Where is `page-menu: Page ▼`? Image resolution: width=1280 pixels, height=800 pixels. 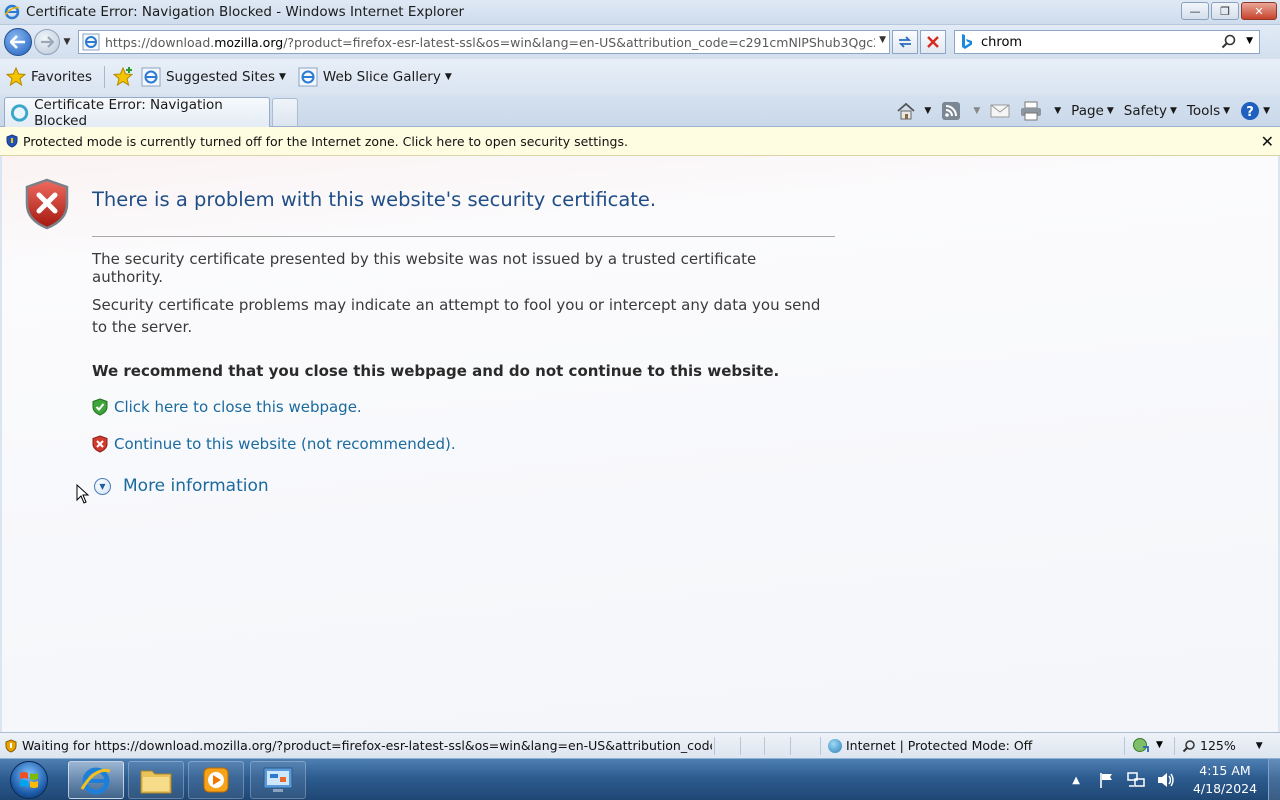 page-menu: Page ▼ is located at coordinates (1092, 111).